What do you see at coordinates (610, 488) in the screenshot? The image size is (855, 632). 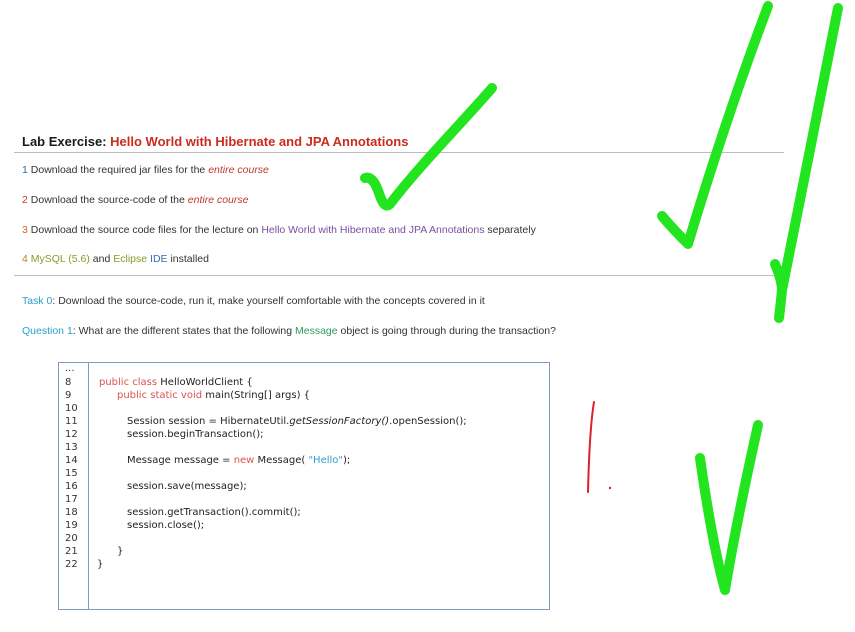 I see `red-dot` at bounding box center [610, 488].